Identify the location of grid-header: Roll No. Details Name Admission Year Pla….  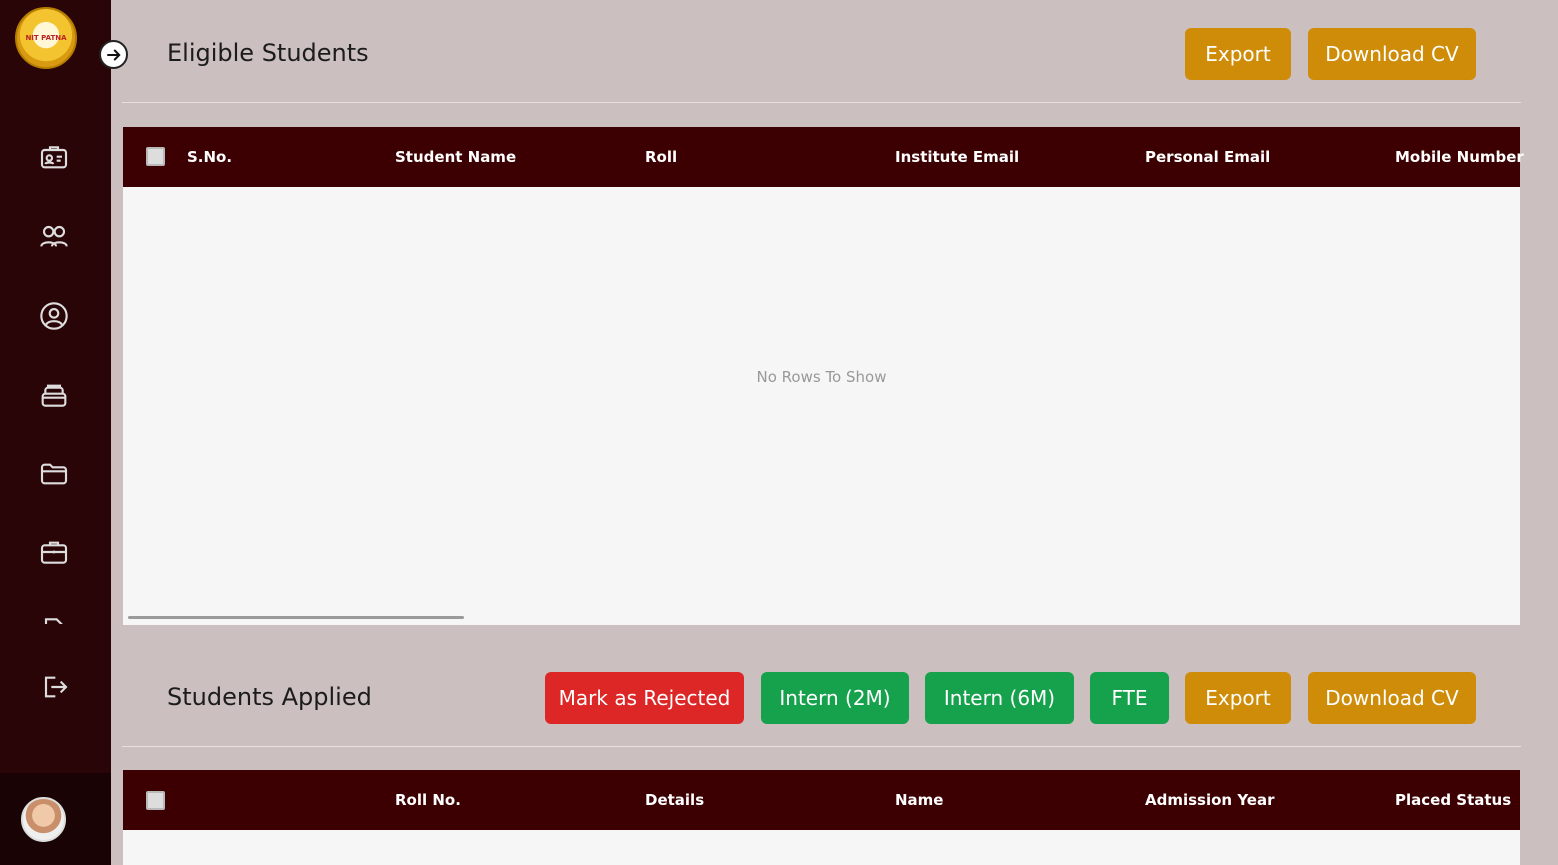
(821, 800).